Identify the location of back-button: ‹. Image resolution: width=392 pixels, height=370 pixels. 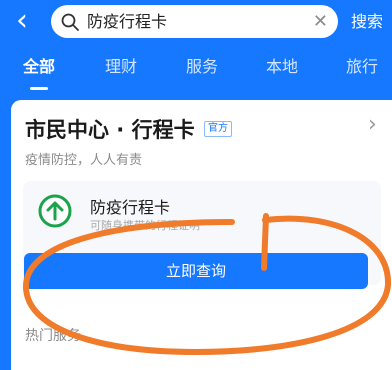
(22, 21).